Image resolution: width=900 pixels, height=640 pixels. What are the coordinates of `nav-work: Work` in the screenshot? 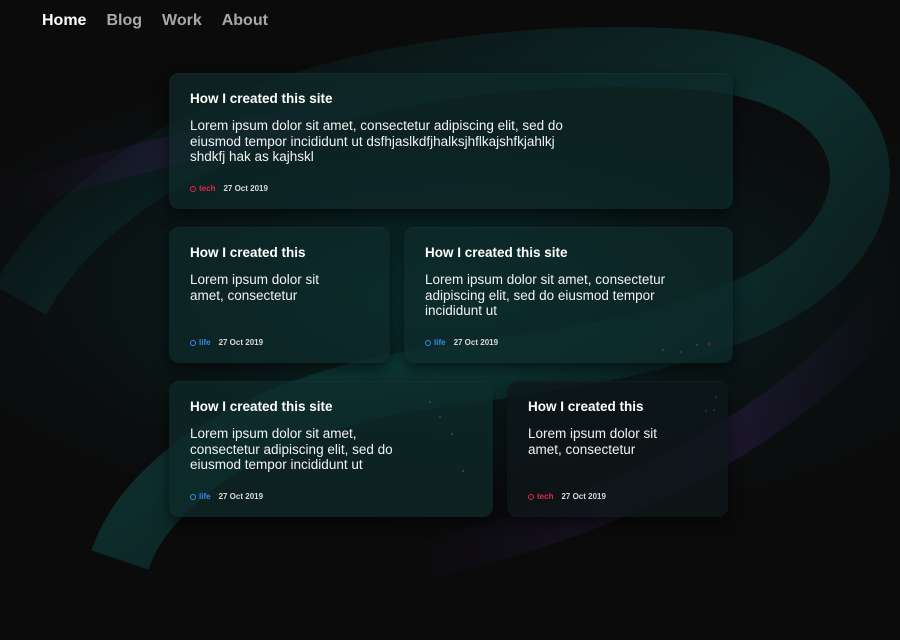 It's located at (182, 21).